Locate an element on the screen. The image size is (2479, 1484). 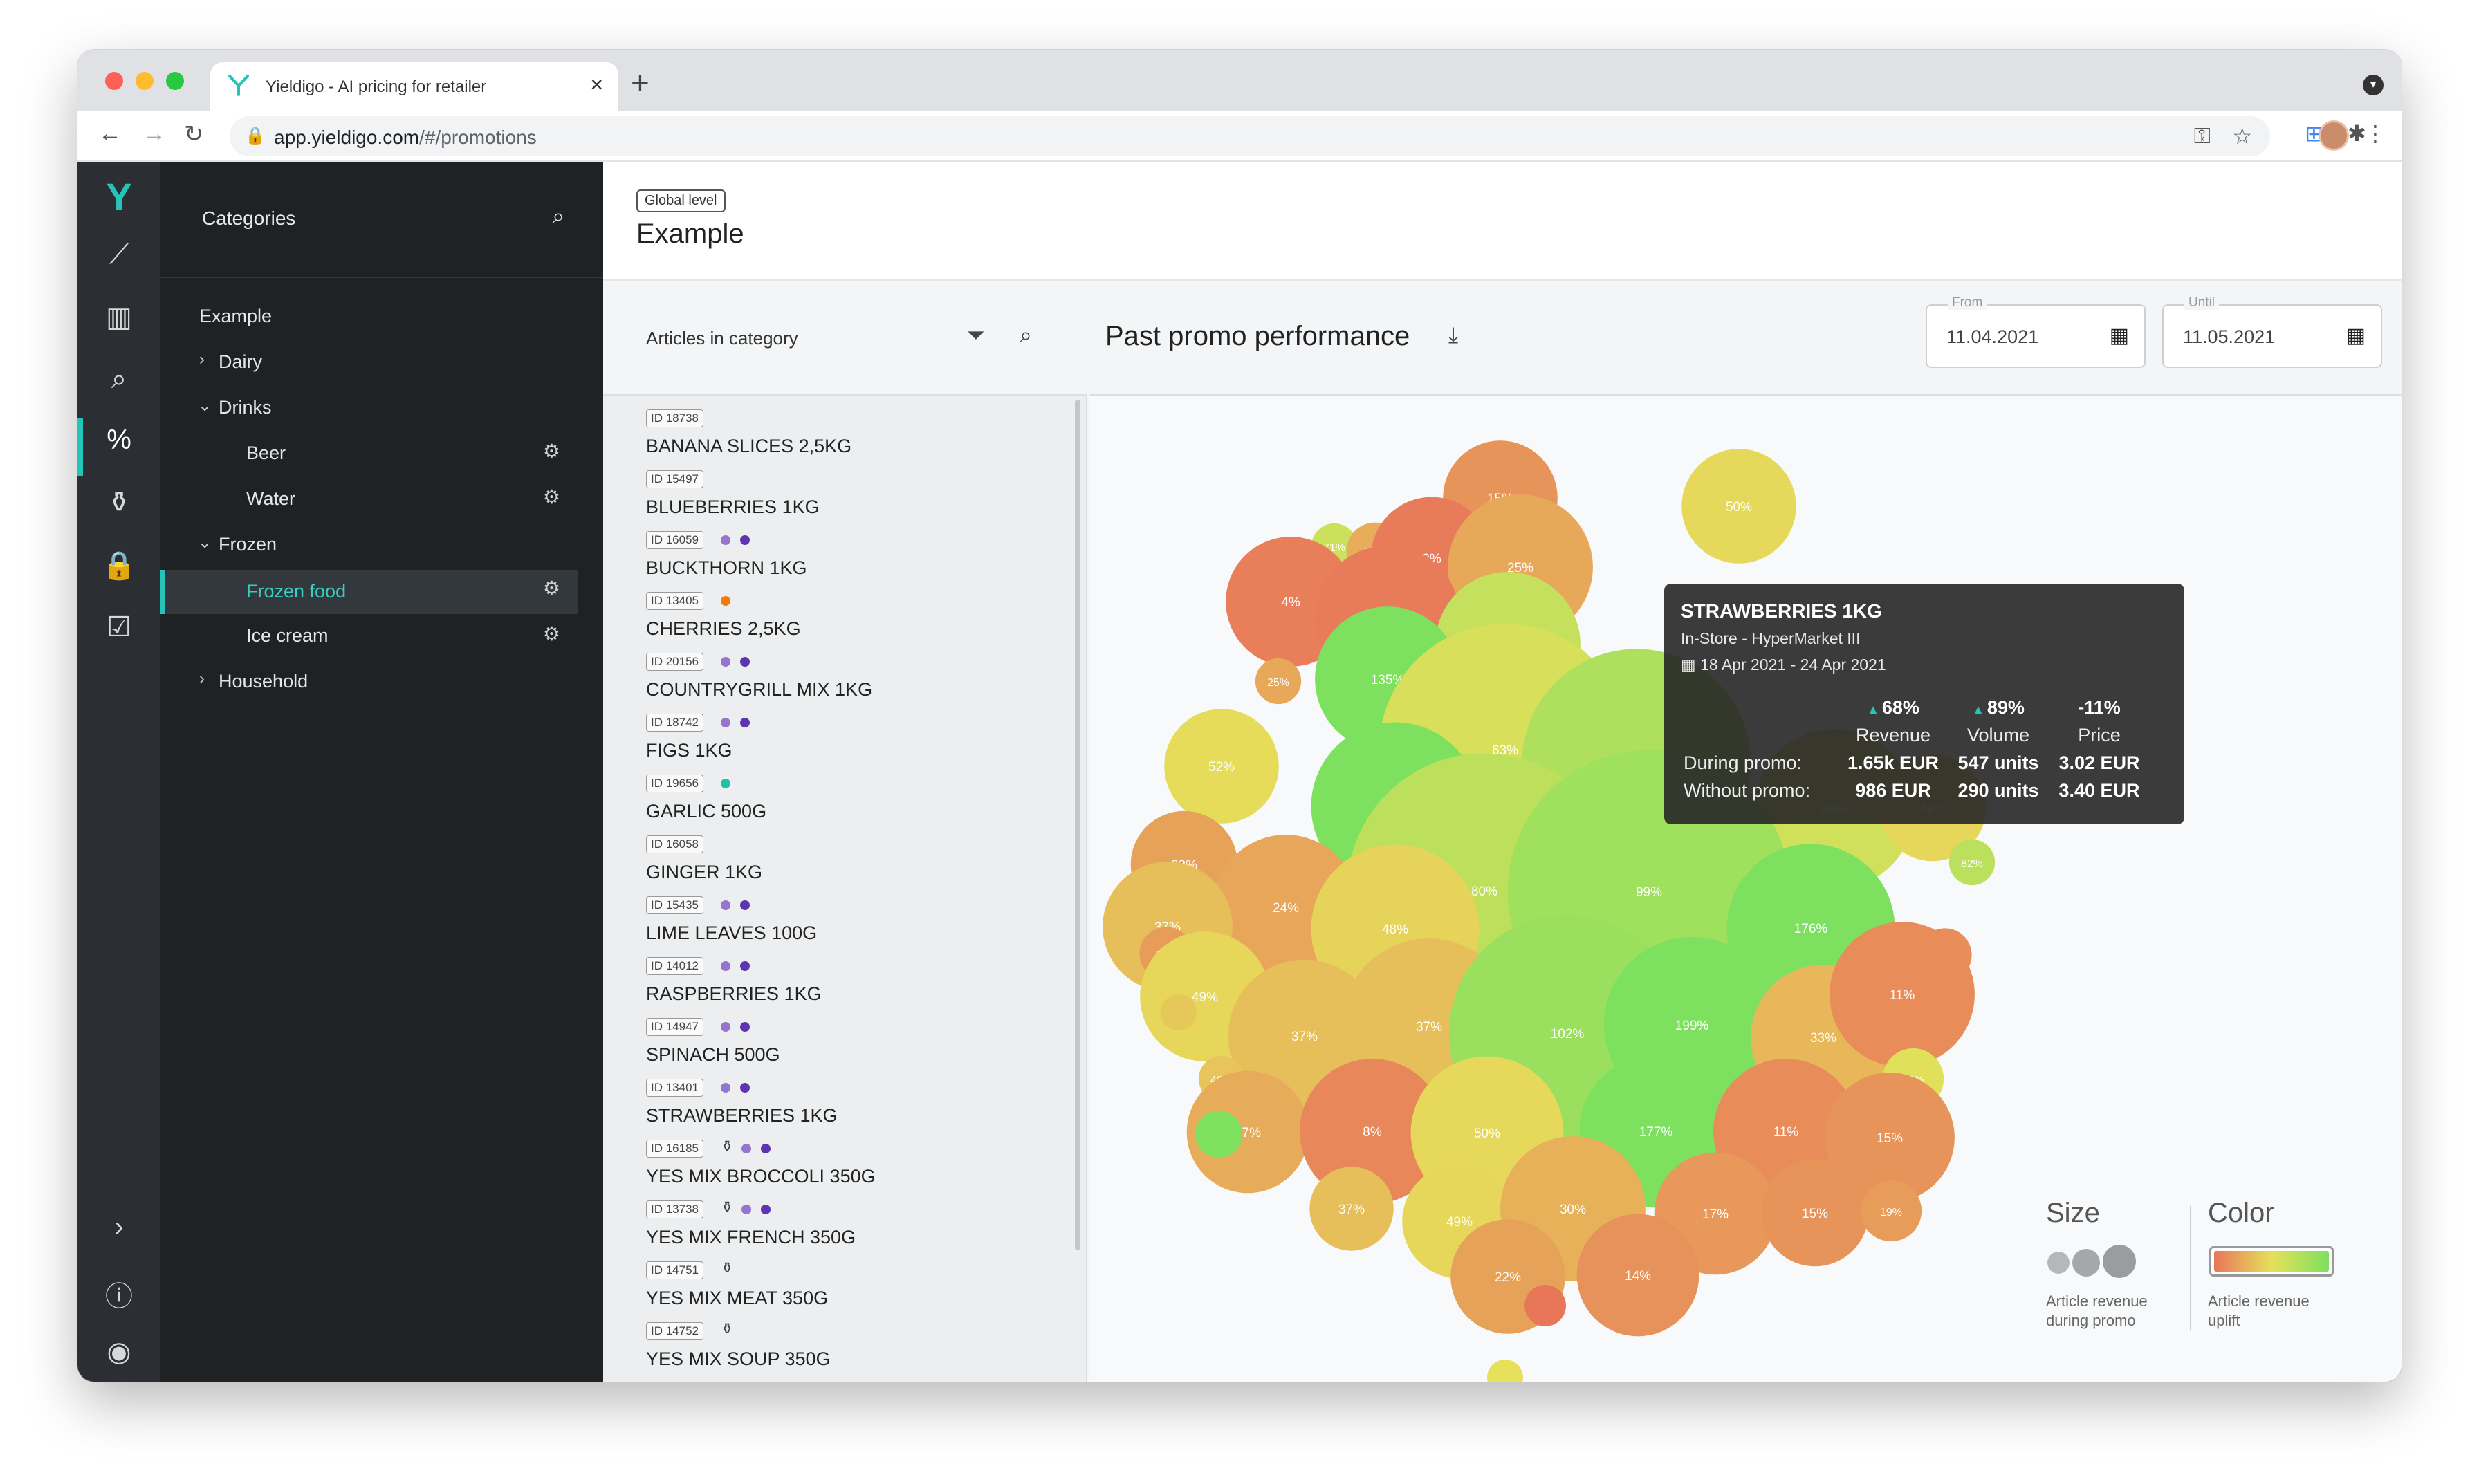
profile-avatar is located at coordinates (2334, 135).